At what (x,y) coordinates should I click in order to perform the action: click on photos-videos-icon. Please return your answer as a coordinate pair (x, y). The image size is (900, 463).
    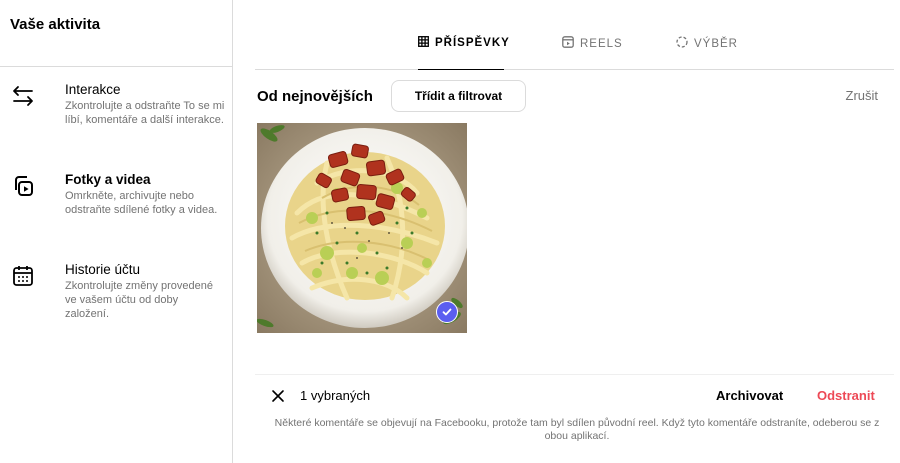
    Looking at the image, I should click on (23, 186).